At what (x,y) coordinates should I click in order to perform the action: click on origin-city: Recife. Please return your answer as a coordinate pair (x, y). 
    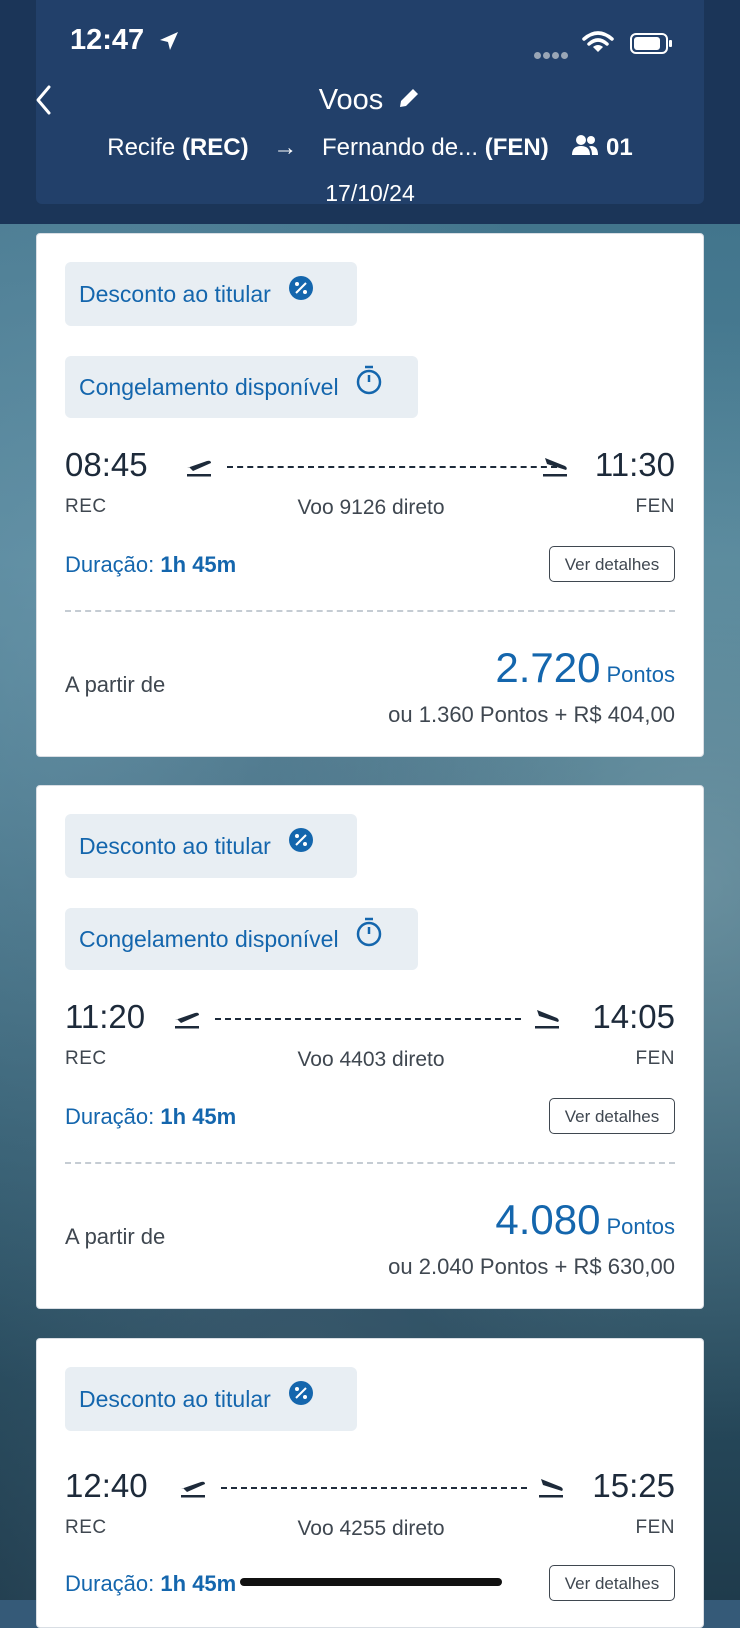
    Looking at the image, I should click on (141, 147).